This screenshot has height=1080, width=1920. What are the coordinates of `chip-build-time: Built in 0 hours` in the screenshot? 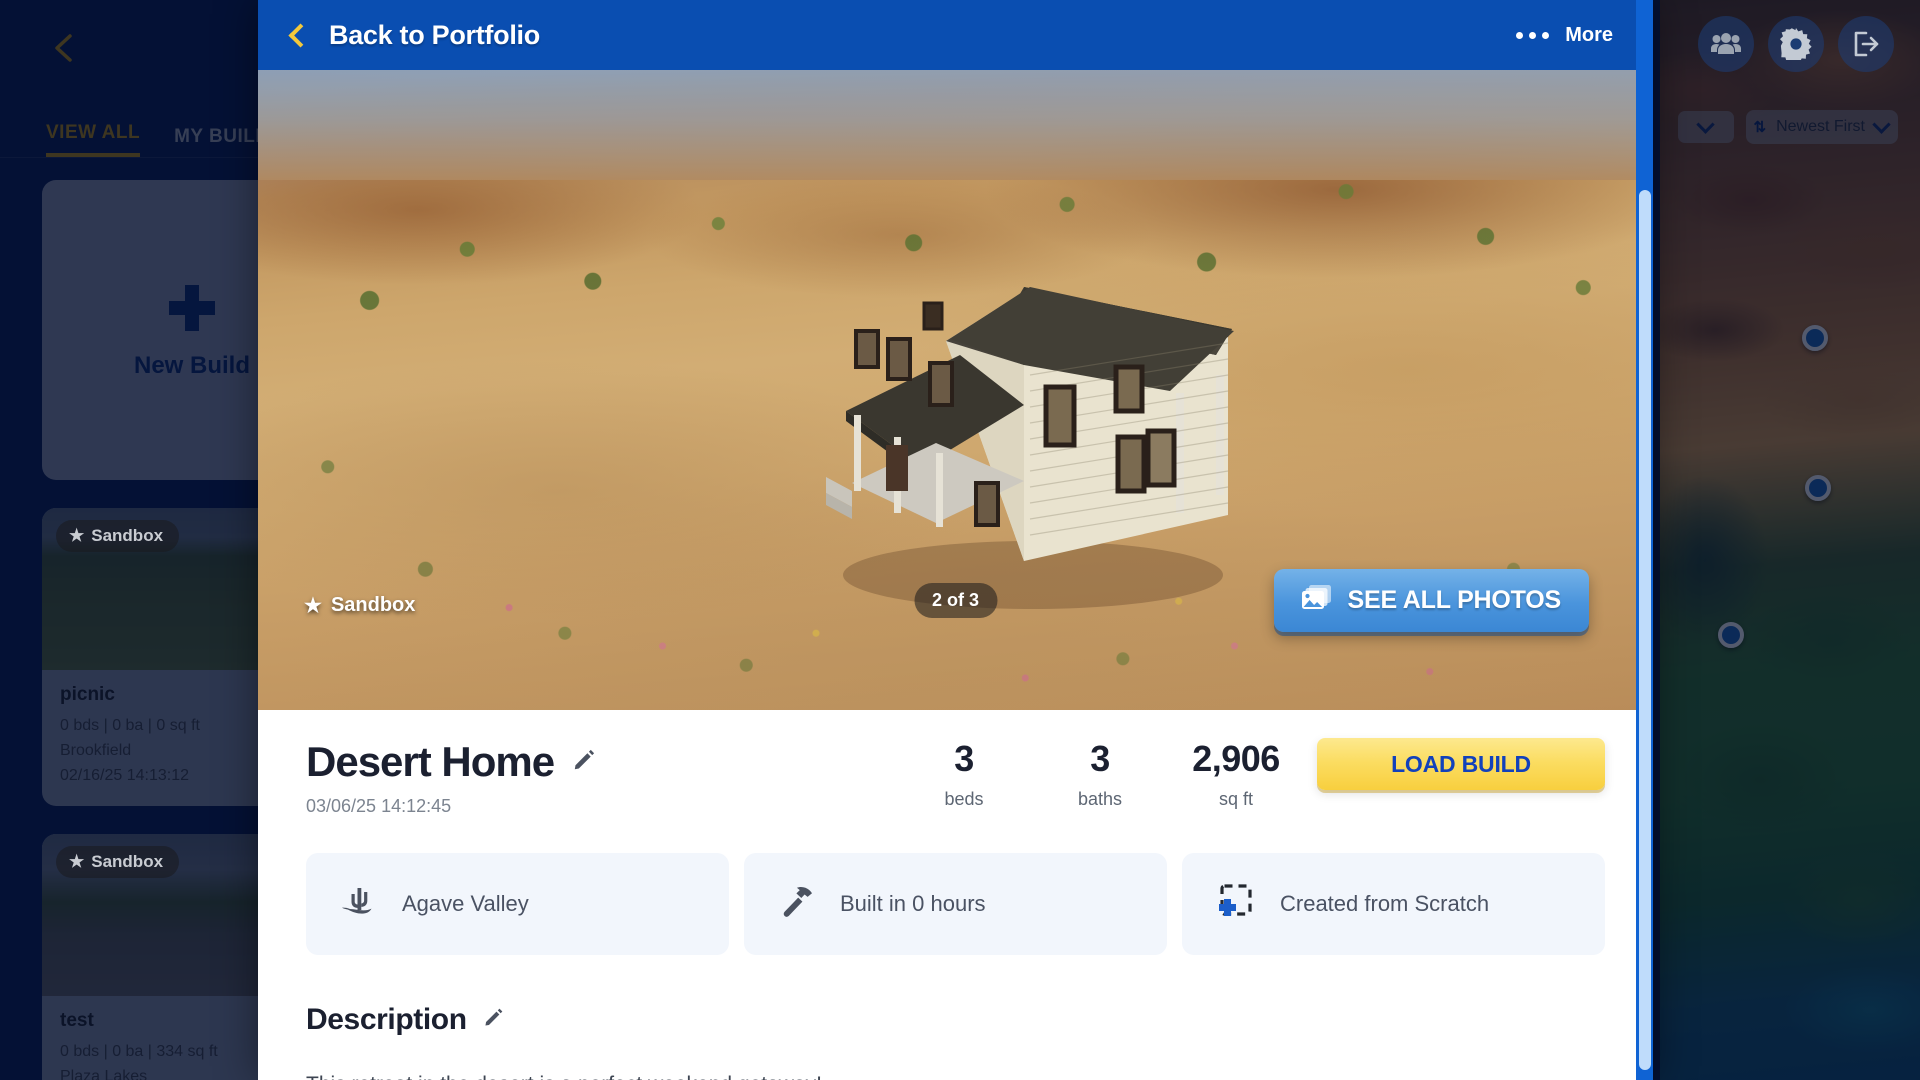 It's located at (955, 904).